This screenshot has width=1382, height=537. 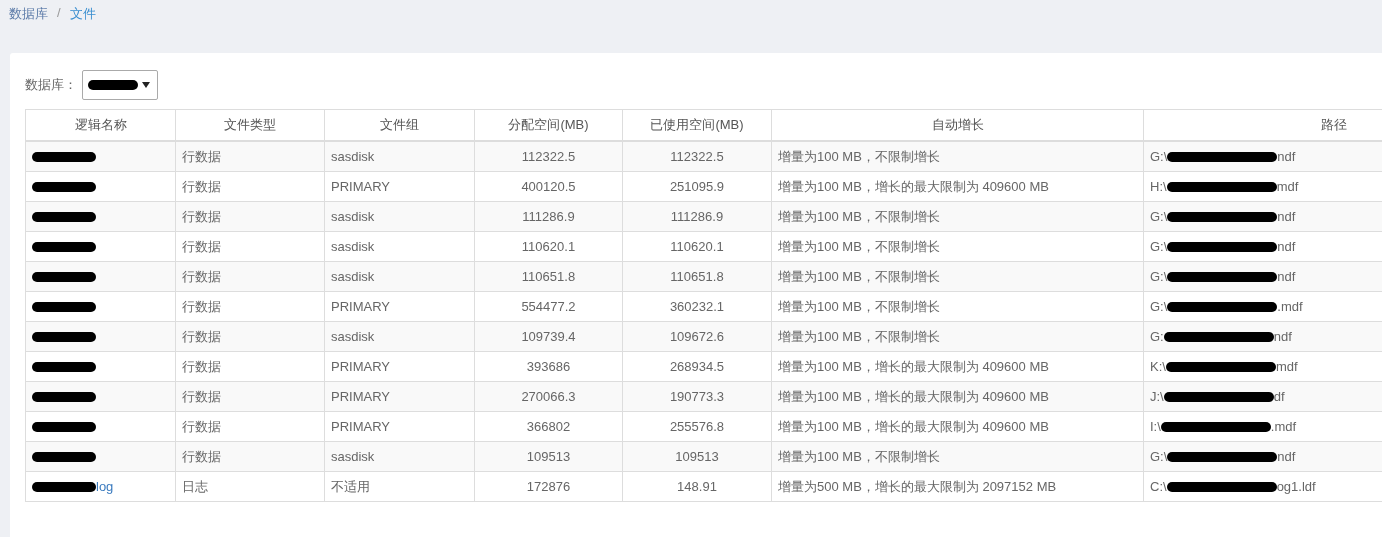 I want to click on table-cell: 日志, so click(x=250, y=486).